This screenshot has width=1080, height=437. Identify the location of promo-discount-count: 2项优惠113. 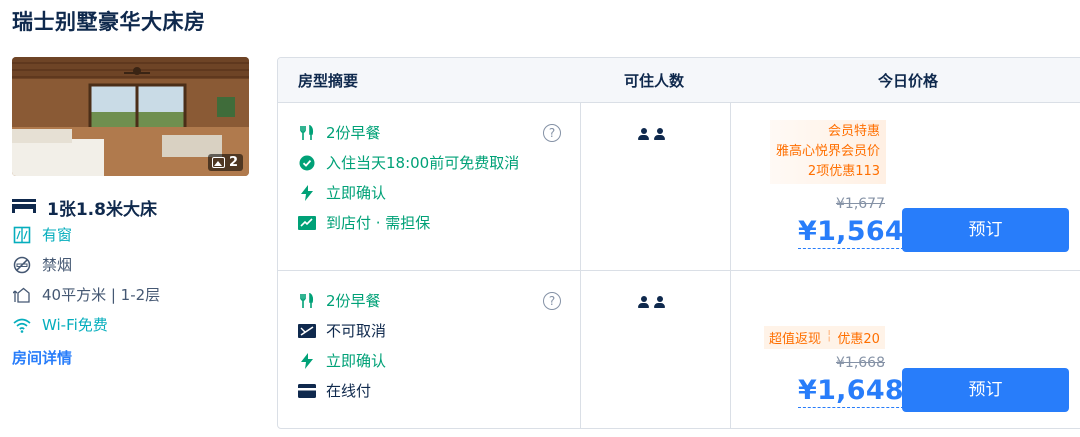
(828, 172).